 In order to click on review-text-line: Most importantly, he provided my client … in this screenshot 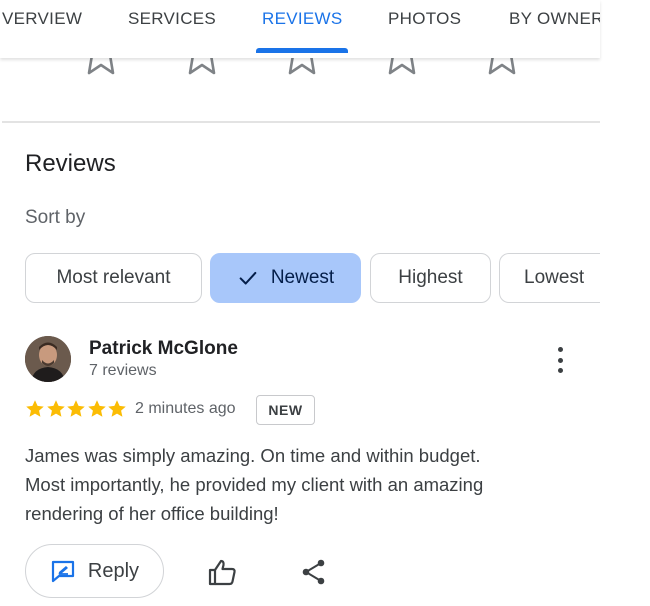, I will do `click(254, 484)`.